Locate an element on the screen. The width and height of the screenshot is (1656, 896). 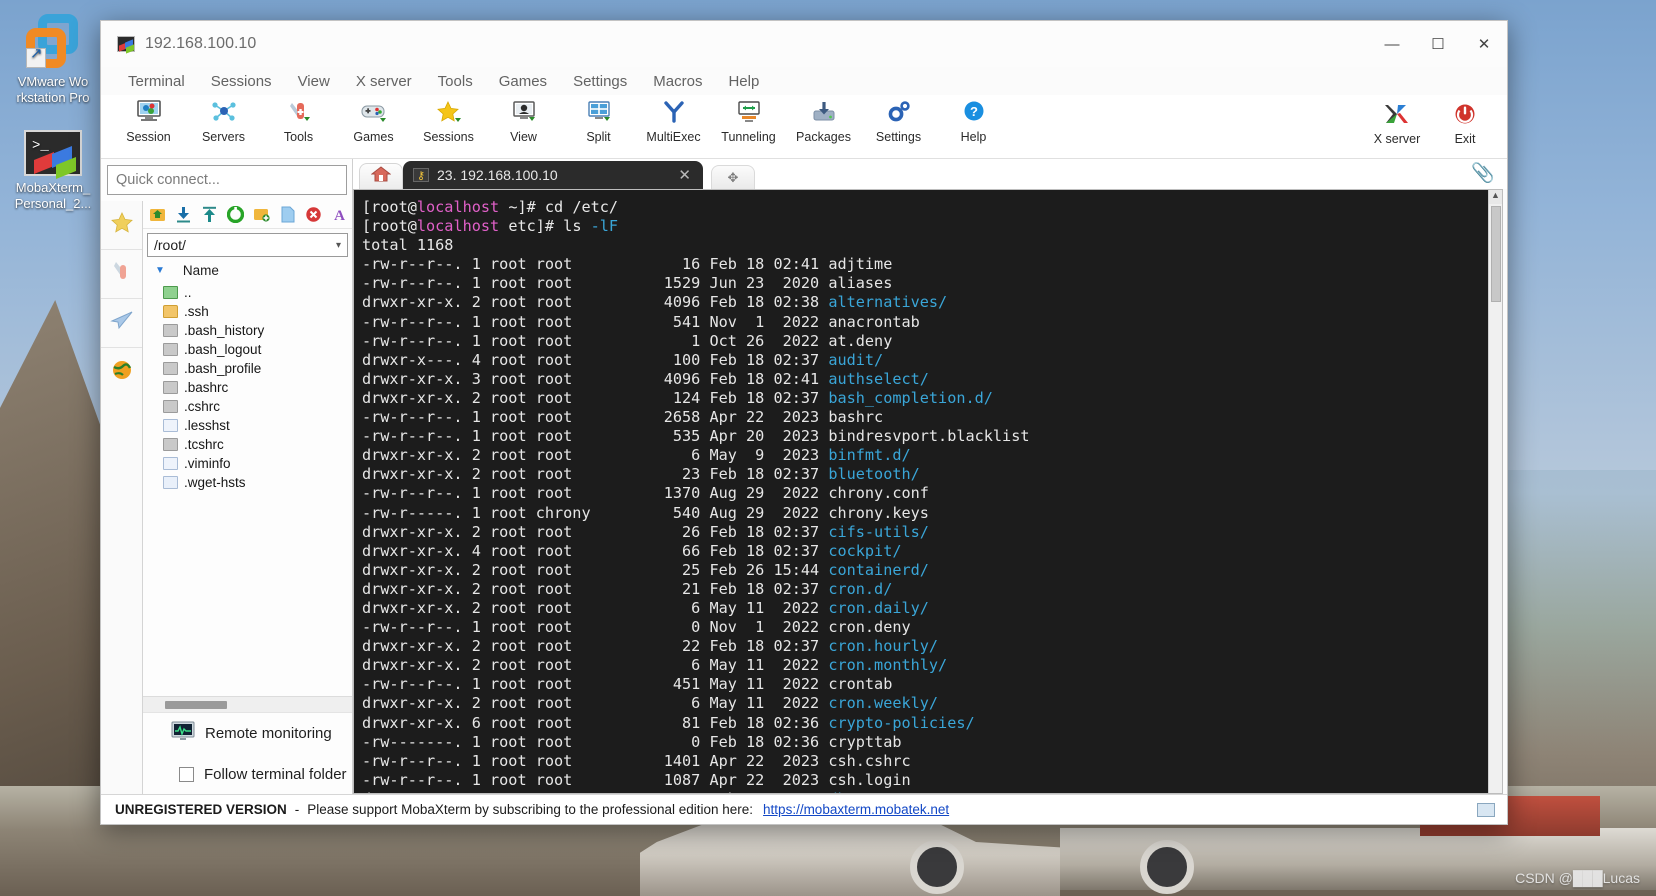
refresh-icon is located at coordinates (235, 214).